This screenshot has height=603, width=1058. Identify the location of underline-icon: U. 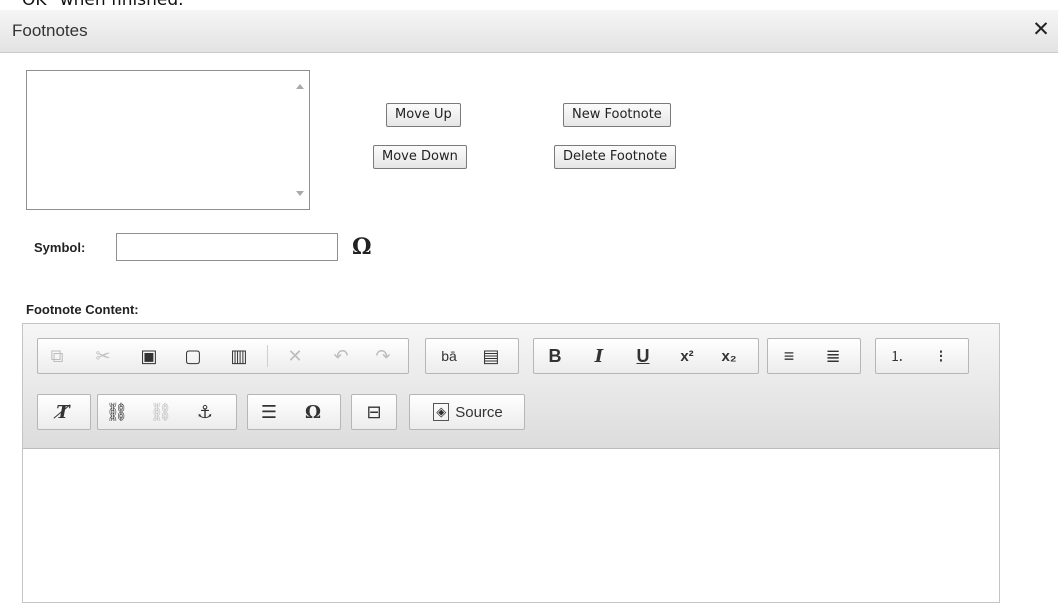
(643, 356).